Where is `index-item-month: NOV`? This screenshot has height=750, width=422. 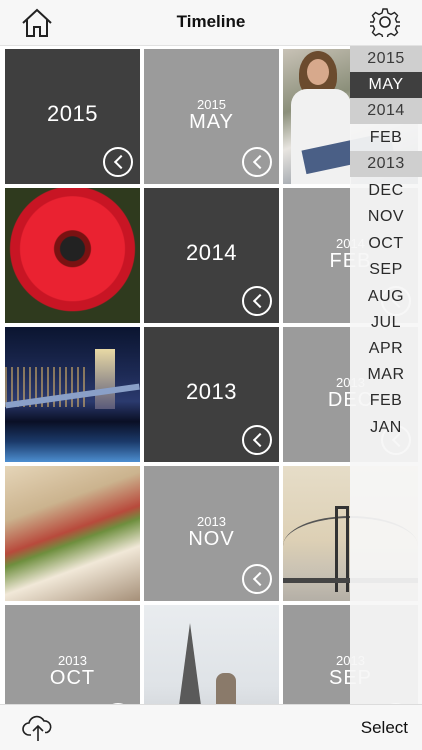 index-item-month: NOV is located at coordinates (386, 217).